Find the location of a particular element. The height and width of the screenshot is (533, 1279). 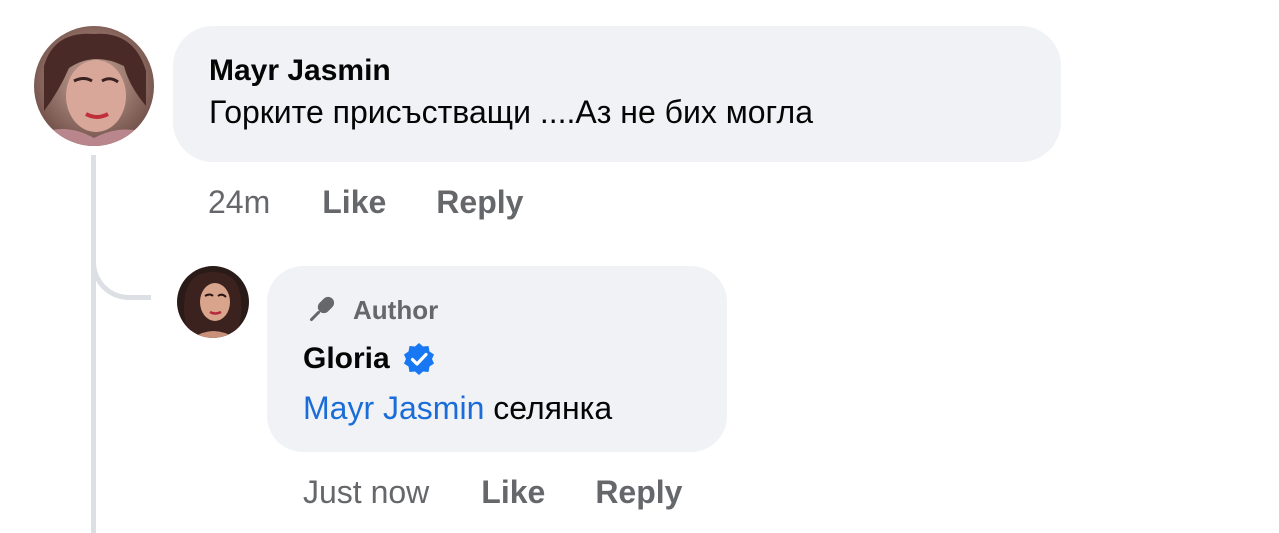

comment-timestamp: 24m is located at coordinates (239, 202).